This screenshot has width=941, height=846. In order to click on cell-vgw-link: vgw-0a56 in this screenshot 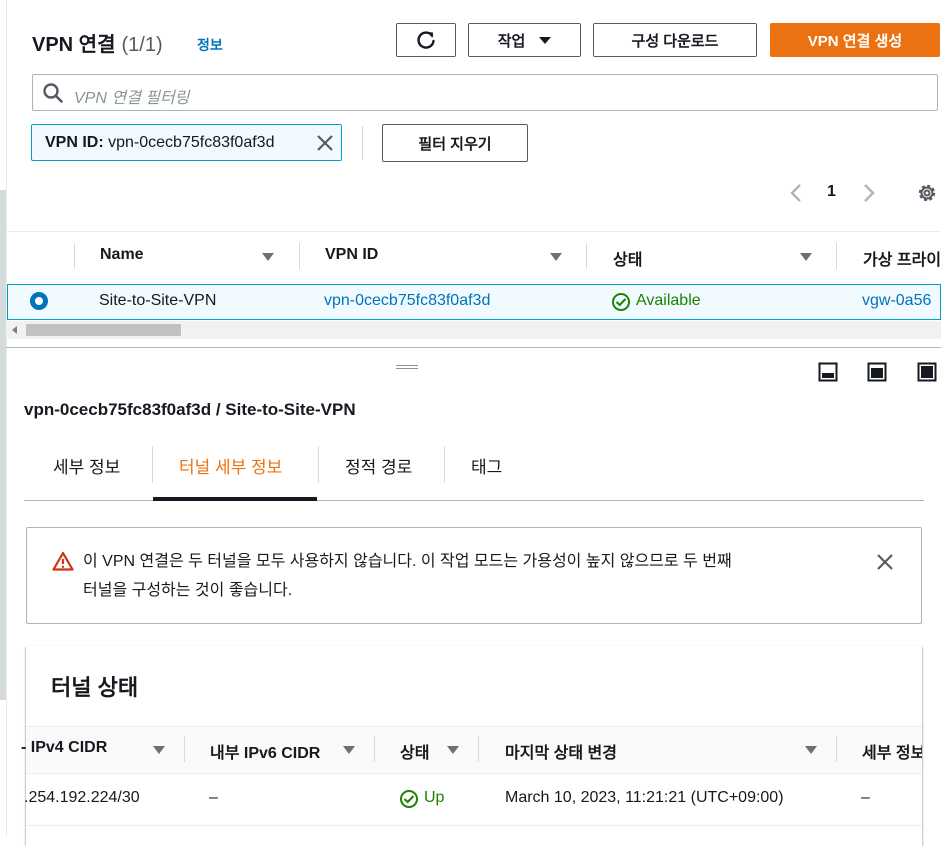, I will do `click(896, 301)`.